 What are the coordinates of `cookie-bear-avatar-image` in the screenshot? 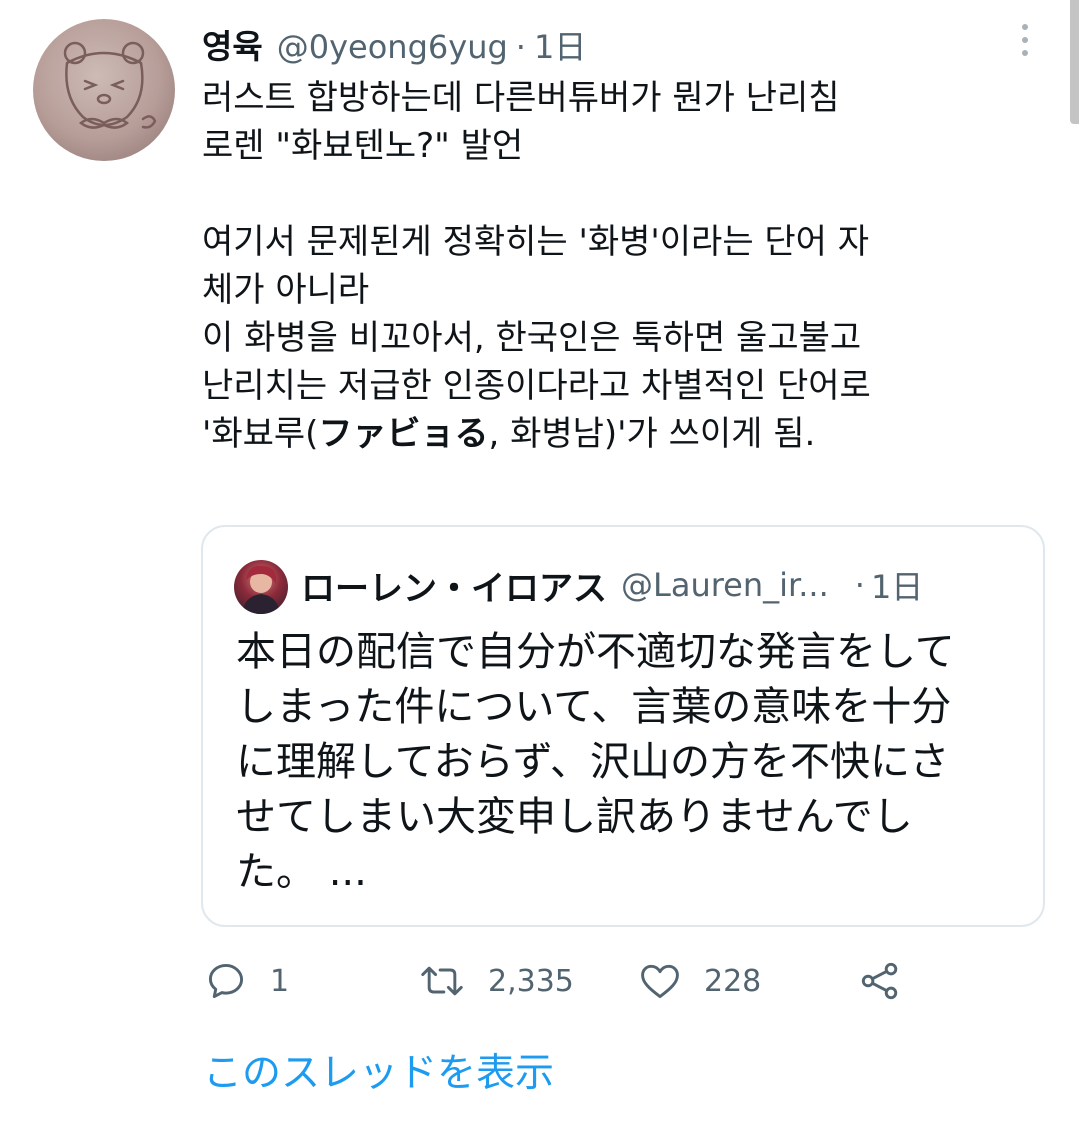 It's located at (110, 85).